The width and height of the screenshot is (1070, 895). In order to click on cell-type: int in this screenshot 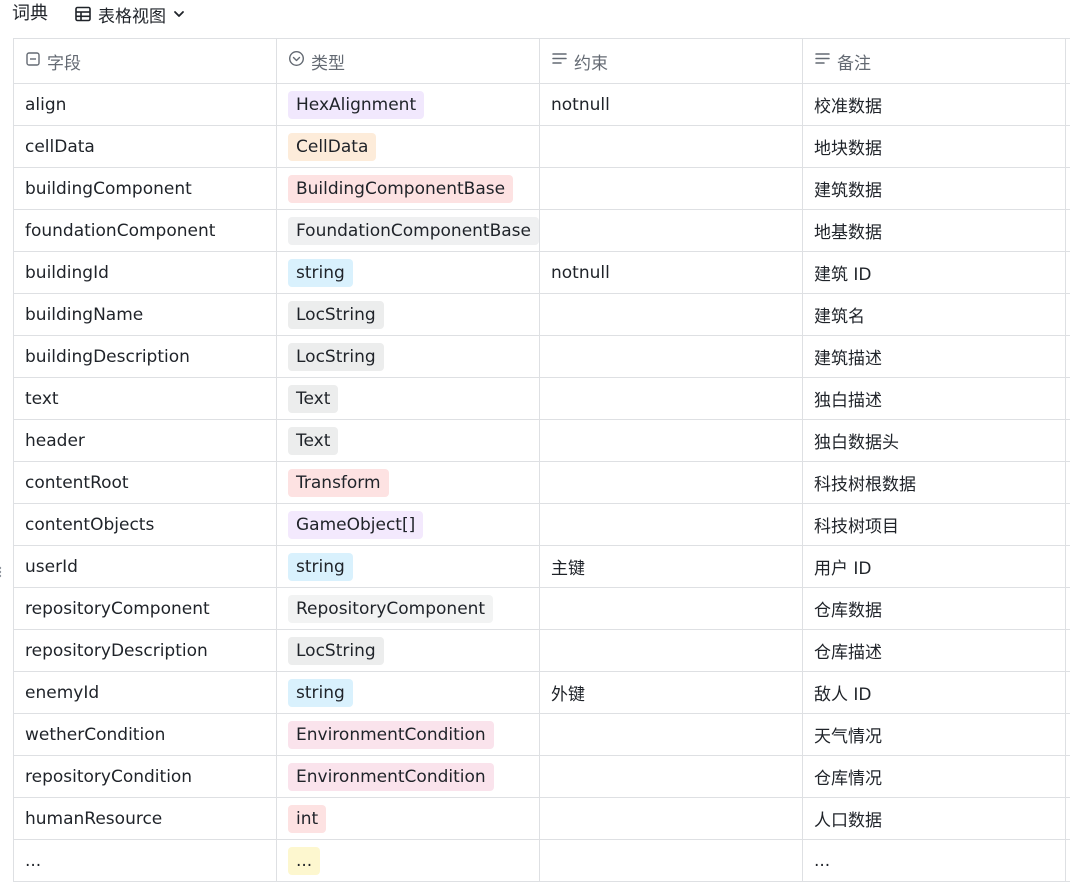, I will do `click(408, 818)`.